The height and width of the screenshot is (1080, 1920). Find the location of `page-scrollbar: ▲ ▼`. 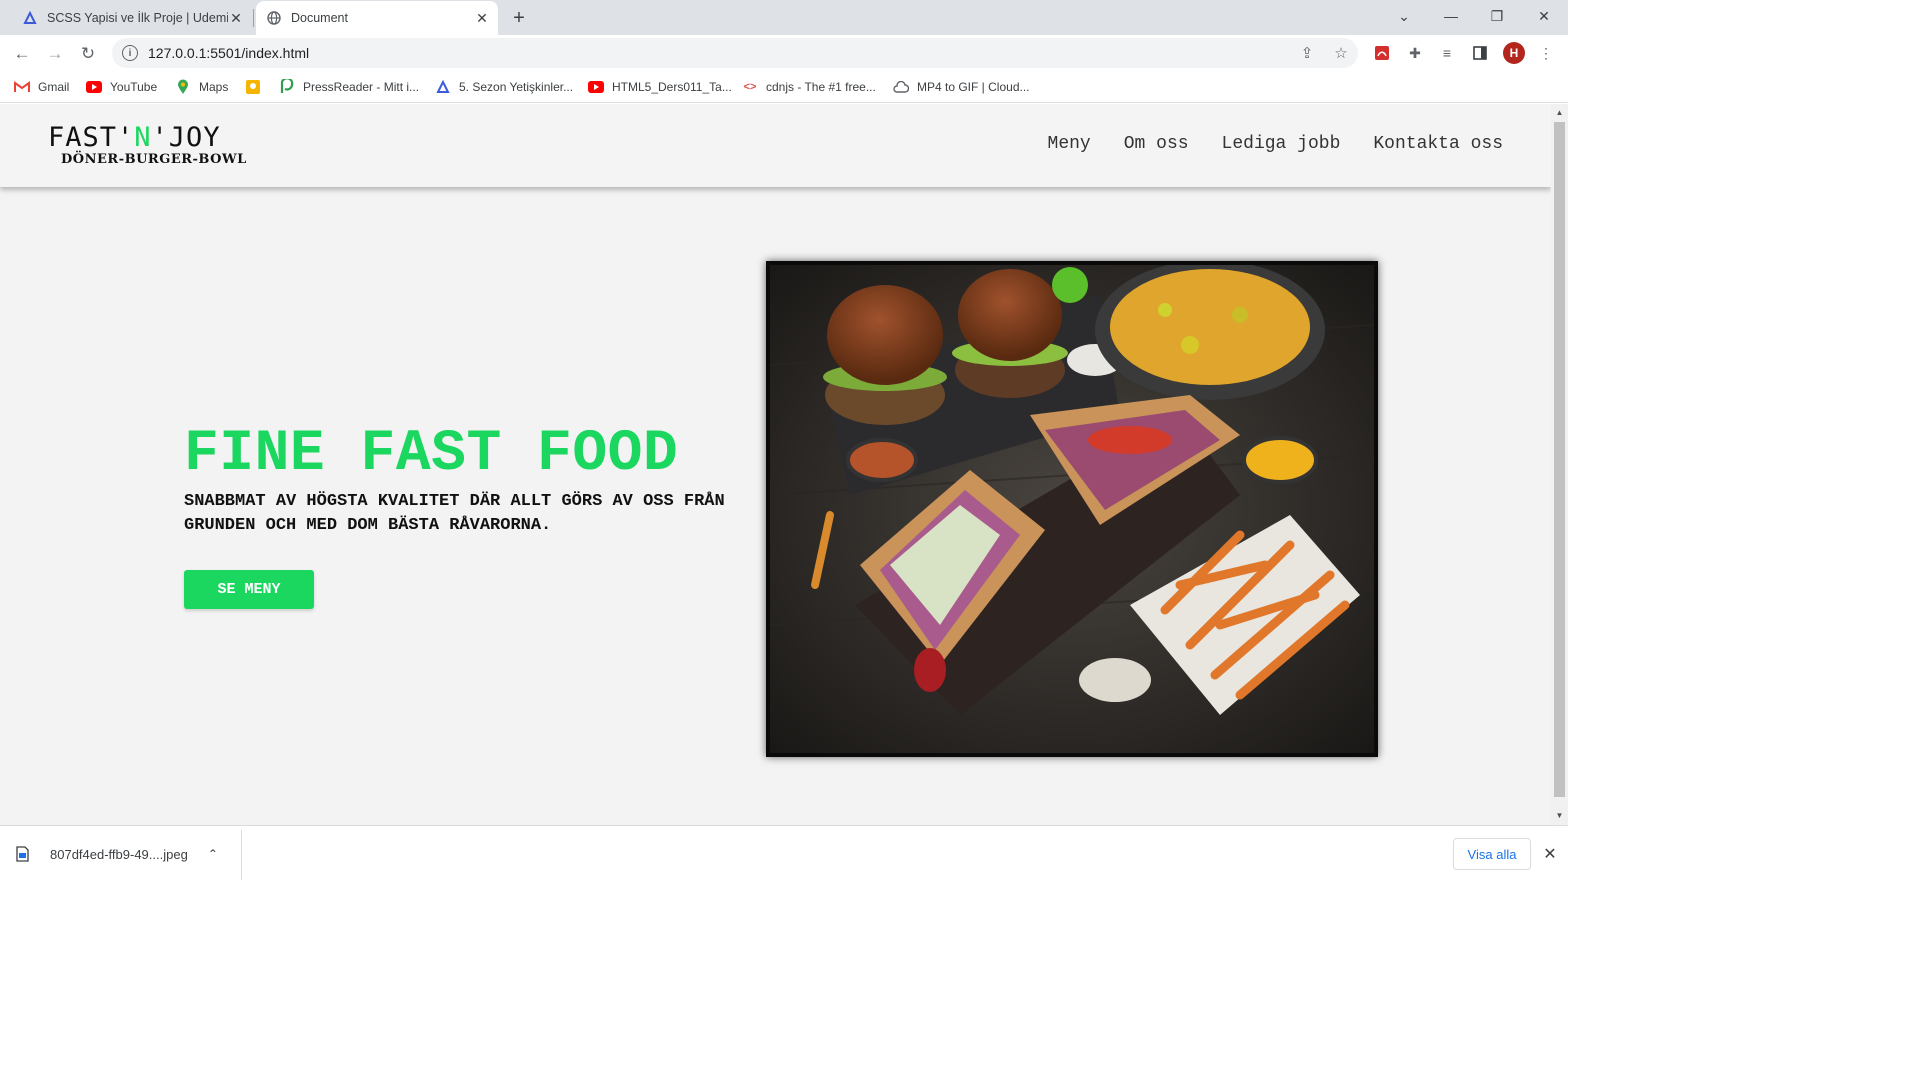

page-scrollbar: ▲ ▼ is located at coordinates (1559, 464).